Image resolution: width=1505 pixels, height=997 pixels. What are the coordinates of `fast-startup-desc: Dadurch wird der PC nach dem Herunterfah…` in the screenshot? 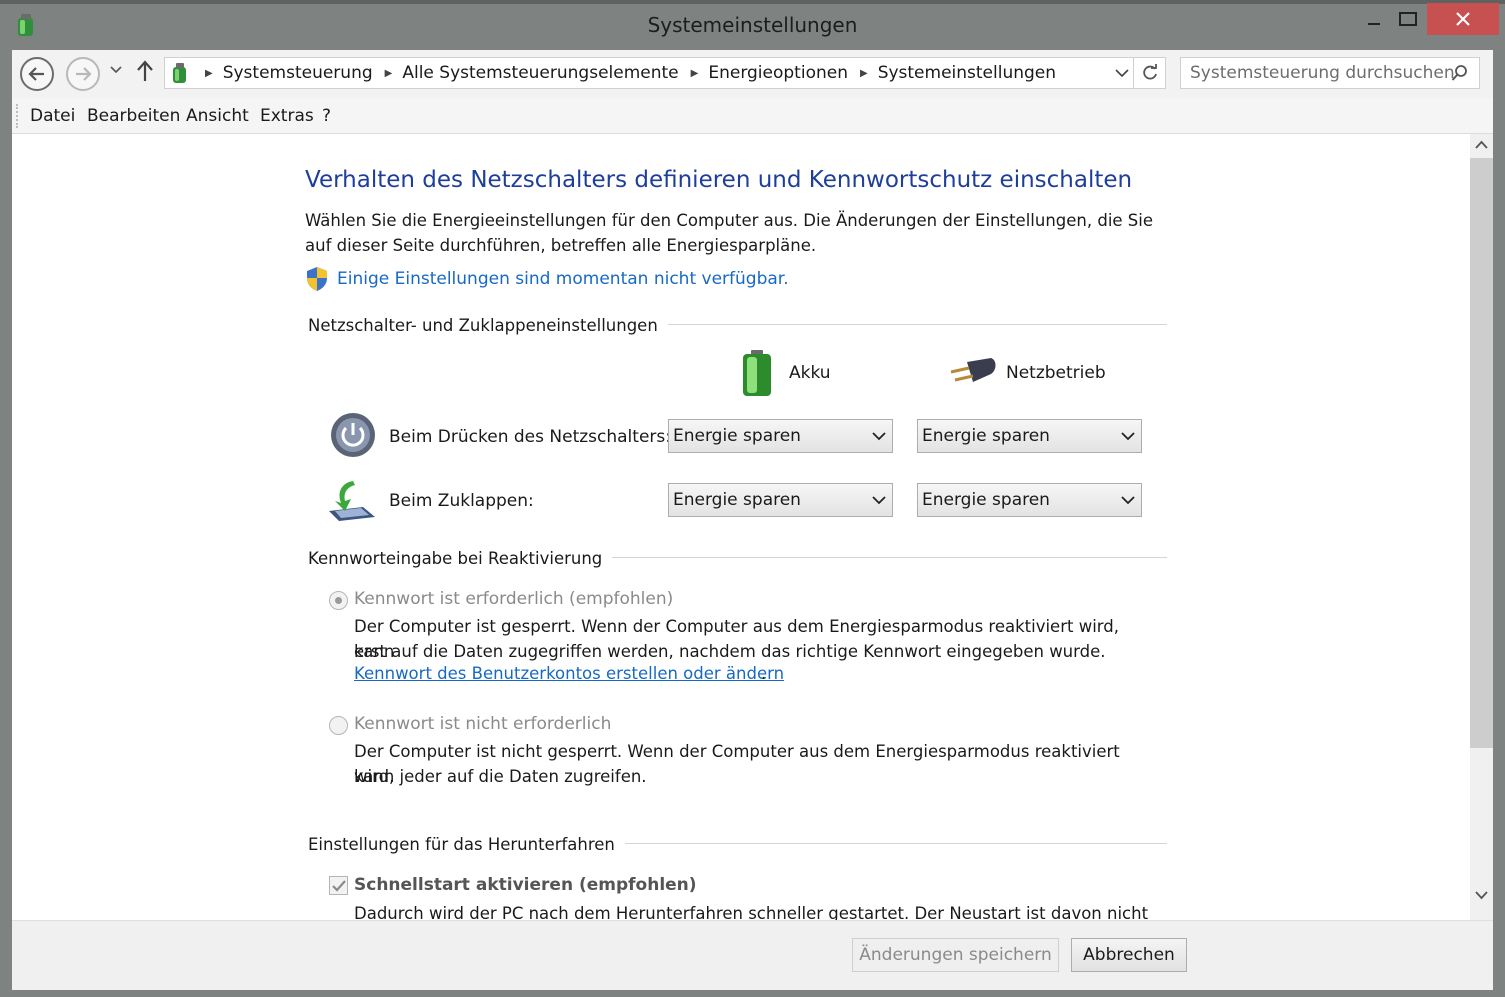 It's located at (751, 912).